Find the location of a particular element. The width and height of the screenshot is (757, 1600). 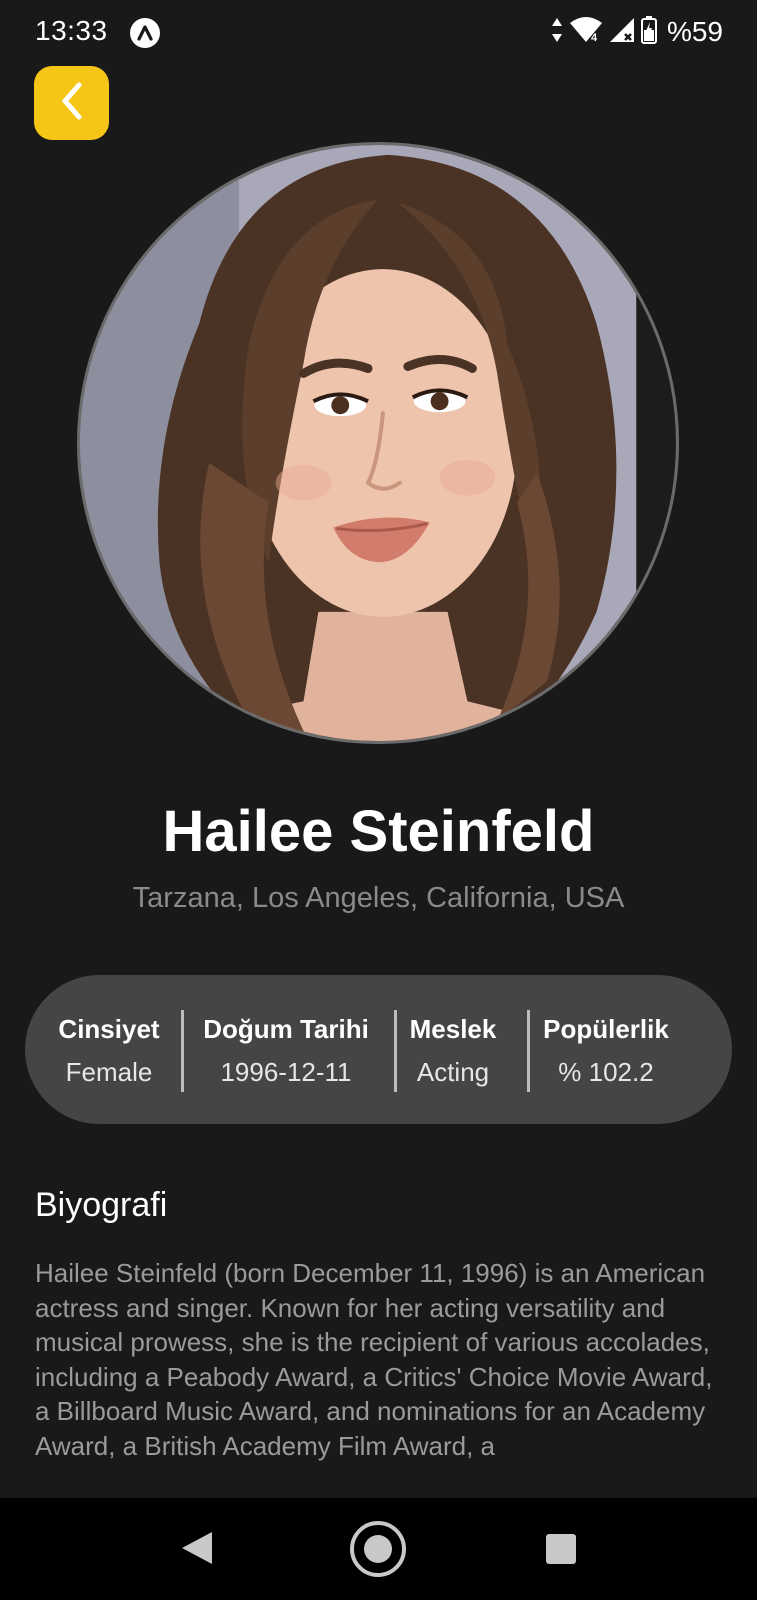

info-popularity: Popülerlik % 102.2 is located at coordinates (606, 1049).